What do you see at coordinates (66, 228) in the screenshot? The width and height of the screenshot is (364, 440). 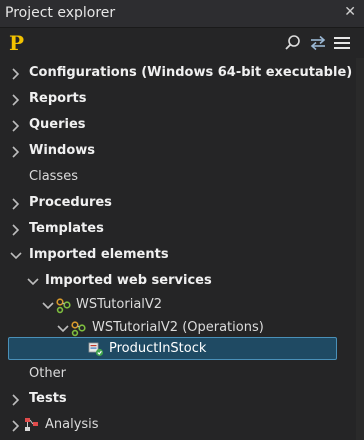 I see `tree-item-label: Templates` at bounding box center [66, 228].